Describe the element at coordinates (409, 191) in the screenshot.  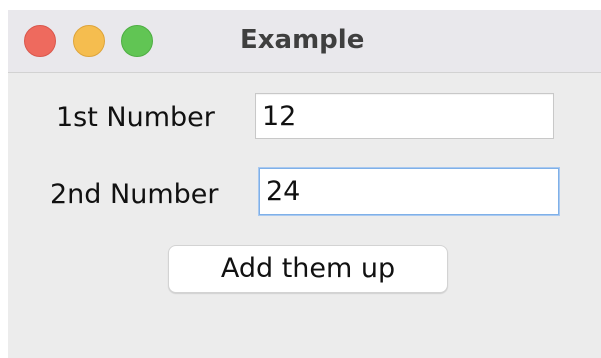
I see `second-number-input` at that location.